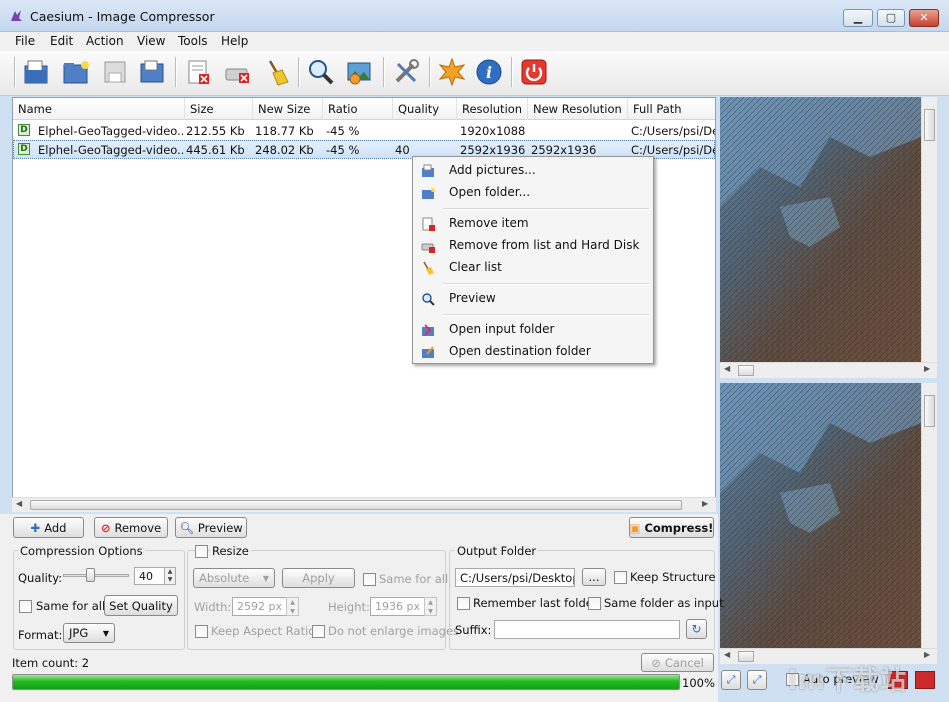 The image size is (949, 702). Describe the element at coordinates (234, 41) in the screenshot. I see `menu-help: Help` at that location.